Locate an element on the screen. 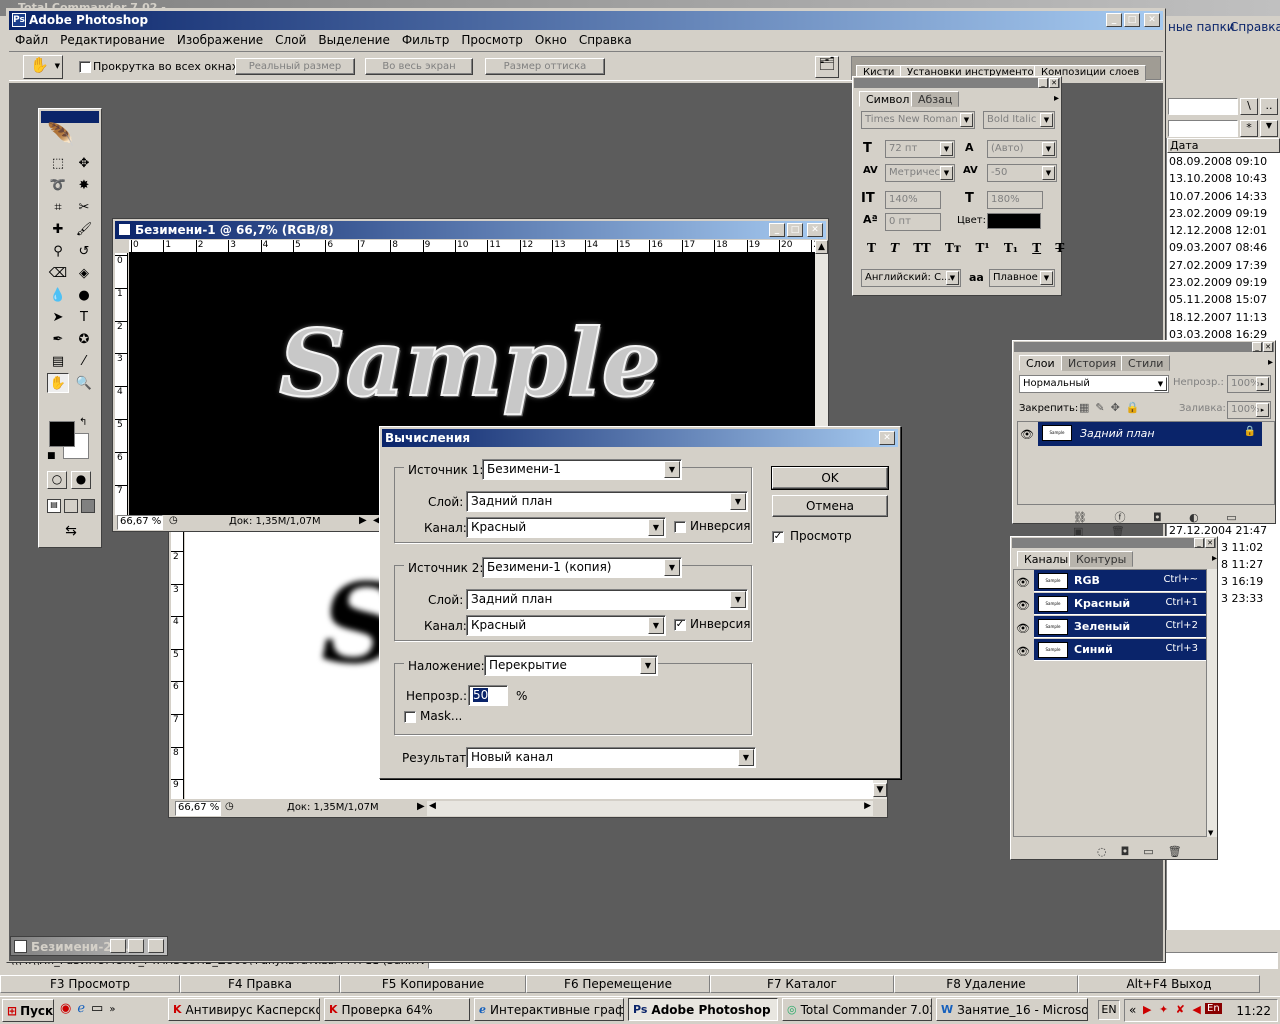 Image resolution: width=1280 pixels, height=1024 pixels. doc1-scroll-up-icon: ▲ is located at coordinates (821, 247).